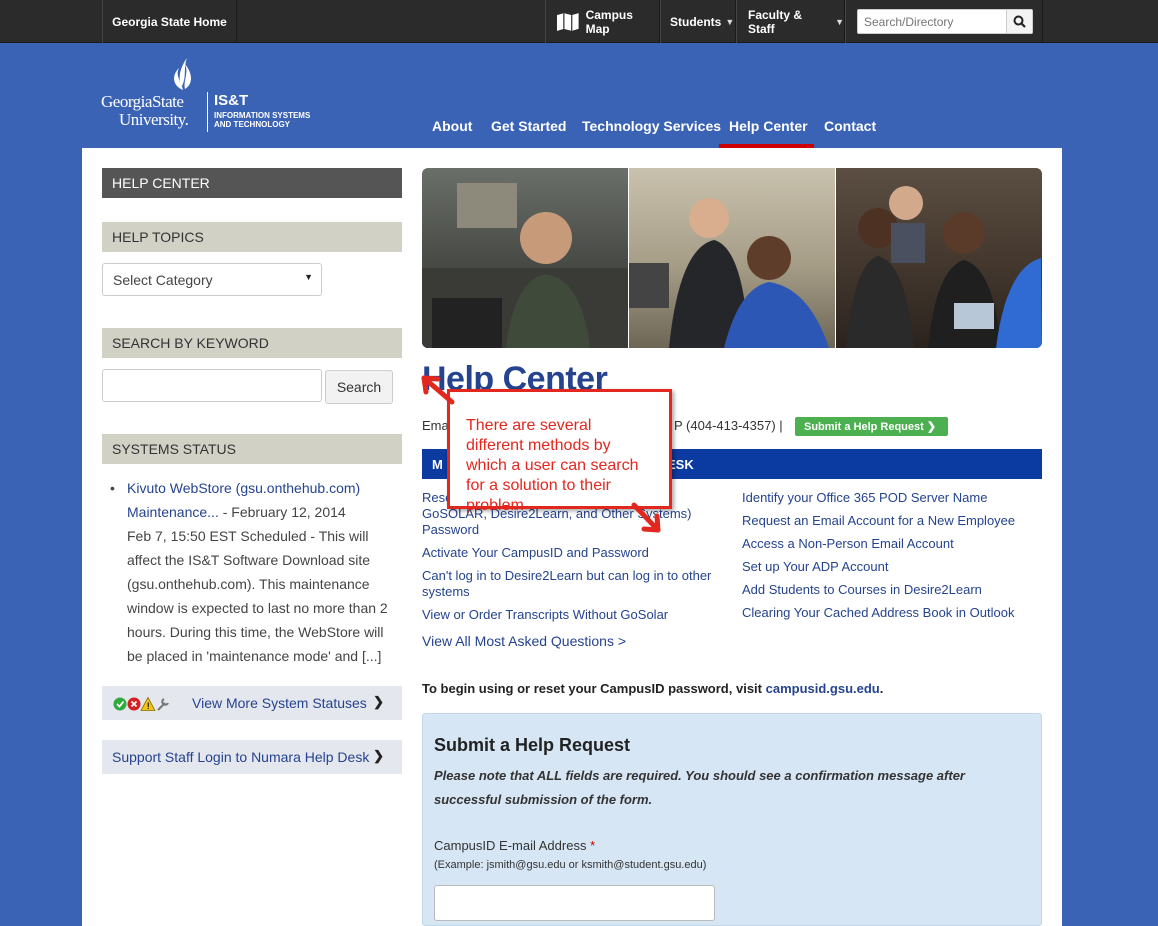 The height and width of the screenshot is (926, 1158). What do you see at coordinates (535, 553) in the screenshot?
I see `faq-link-left: Activate Your CampusID and Password` at bounding box center [535, 553].